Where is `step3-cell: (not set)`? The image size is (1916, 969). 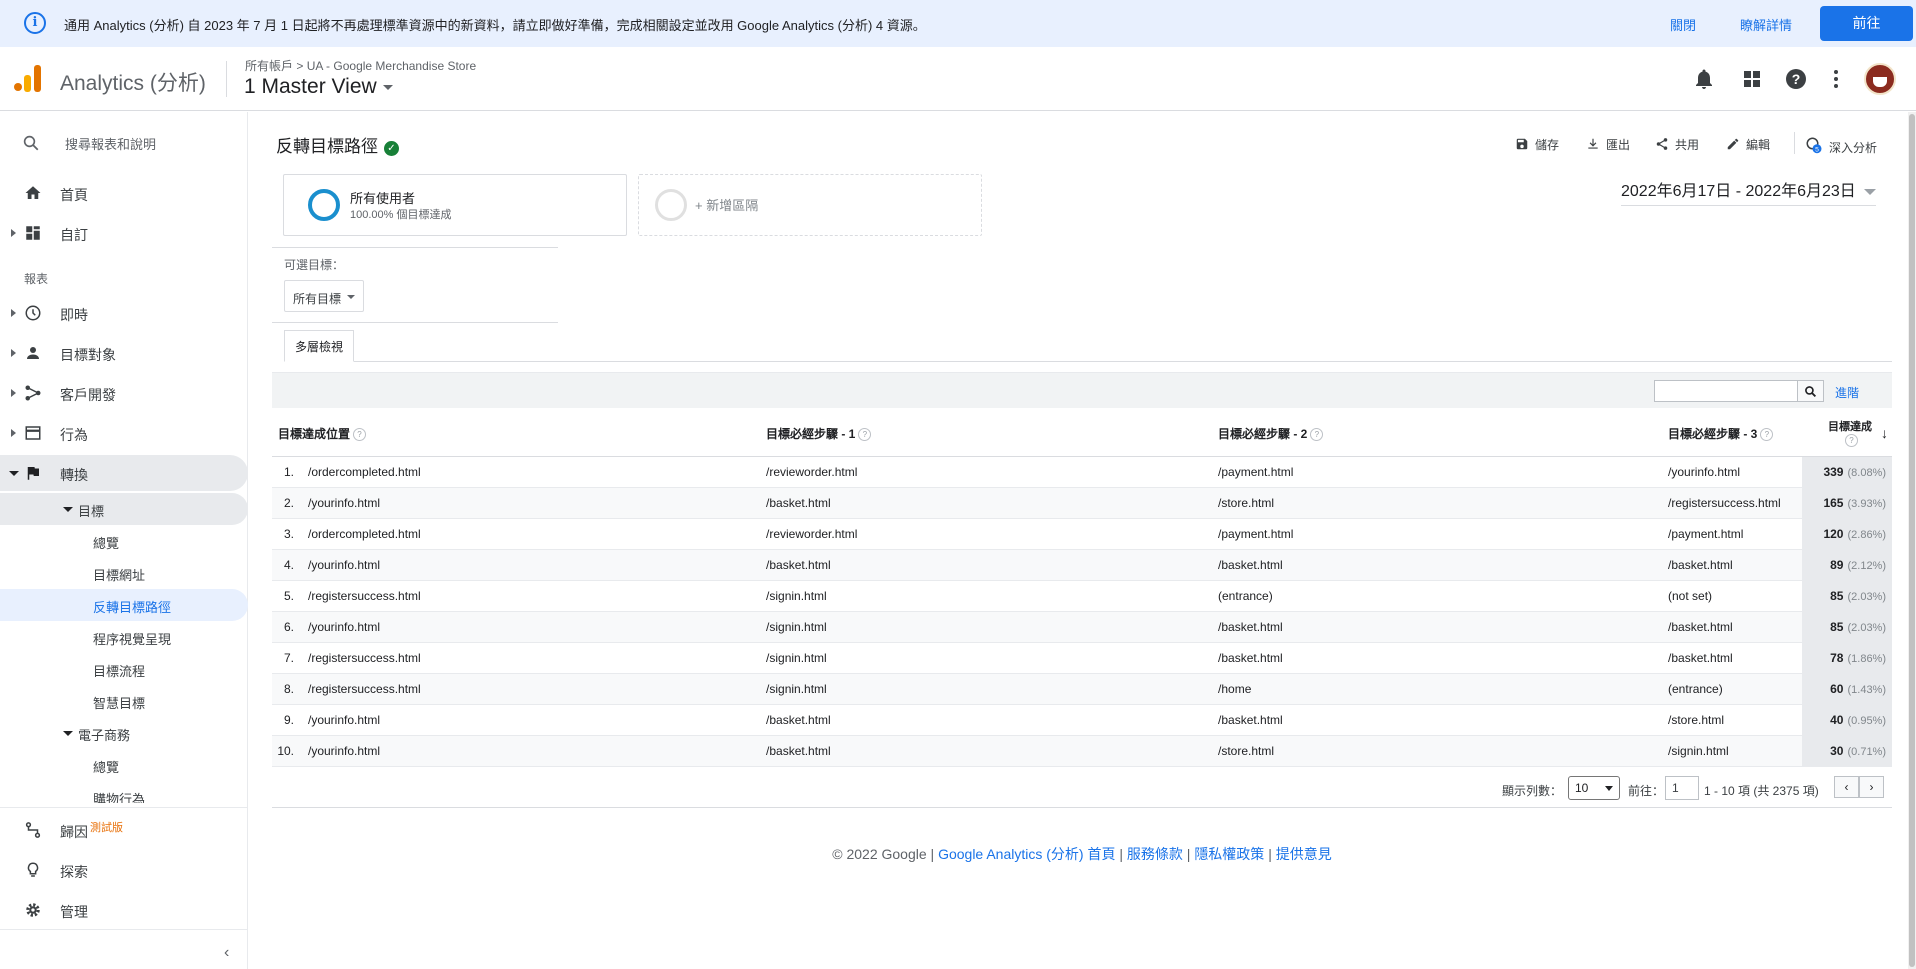 step3-cell: (not set) is located at coordinates (1732, 596).